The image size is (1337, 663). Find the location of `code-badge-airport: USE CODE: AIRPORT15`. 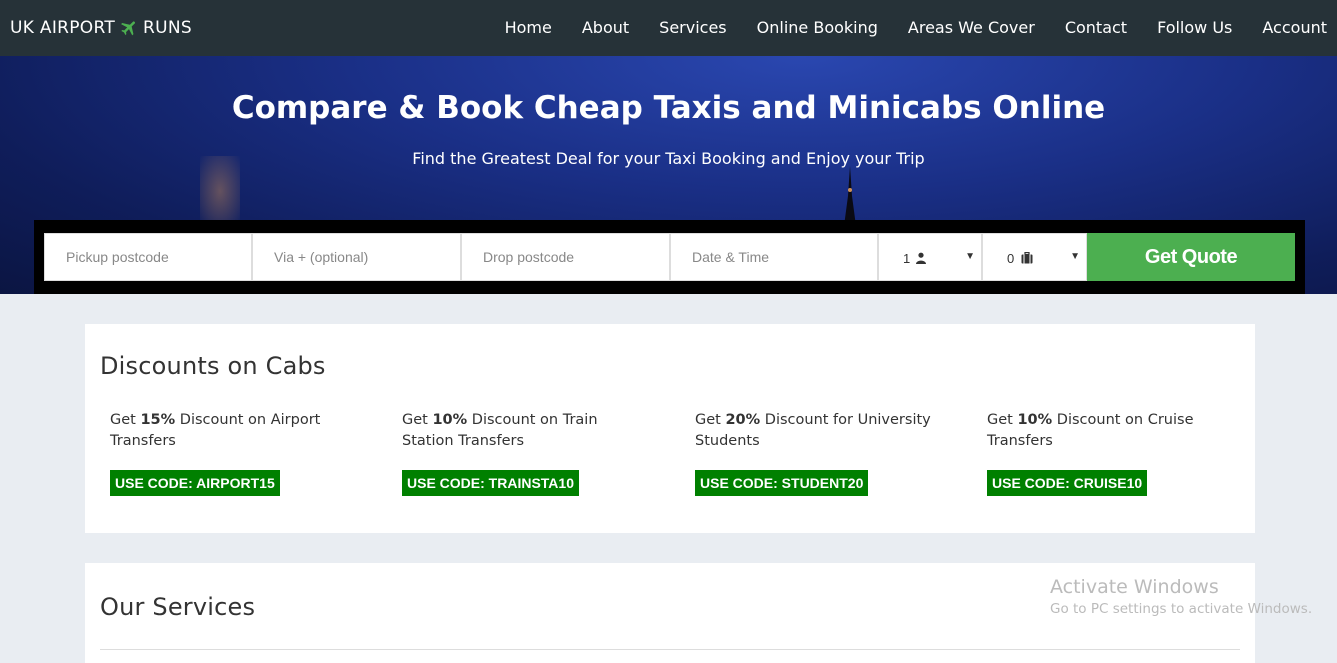

code-badge-airport: USE CODE: AIRPORT15 is located at coordinates (195, 483).